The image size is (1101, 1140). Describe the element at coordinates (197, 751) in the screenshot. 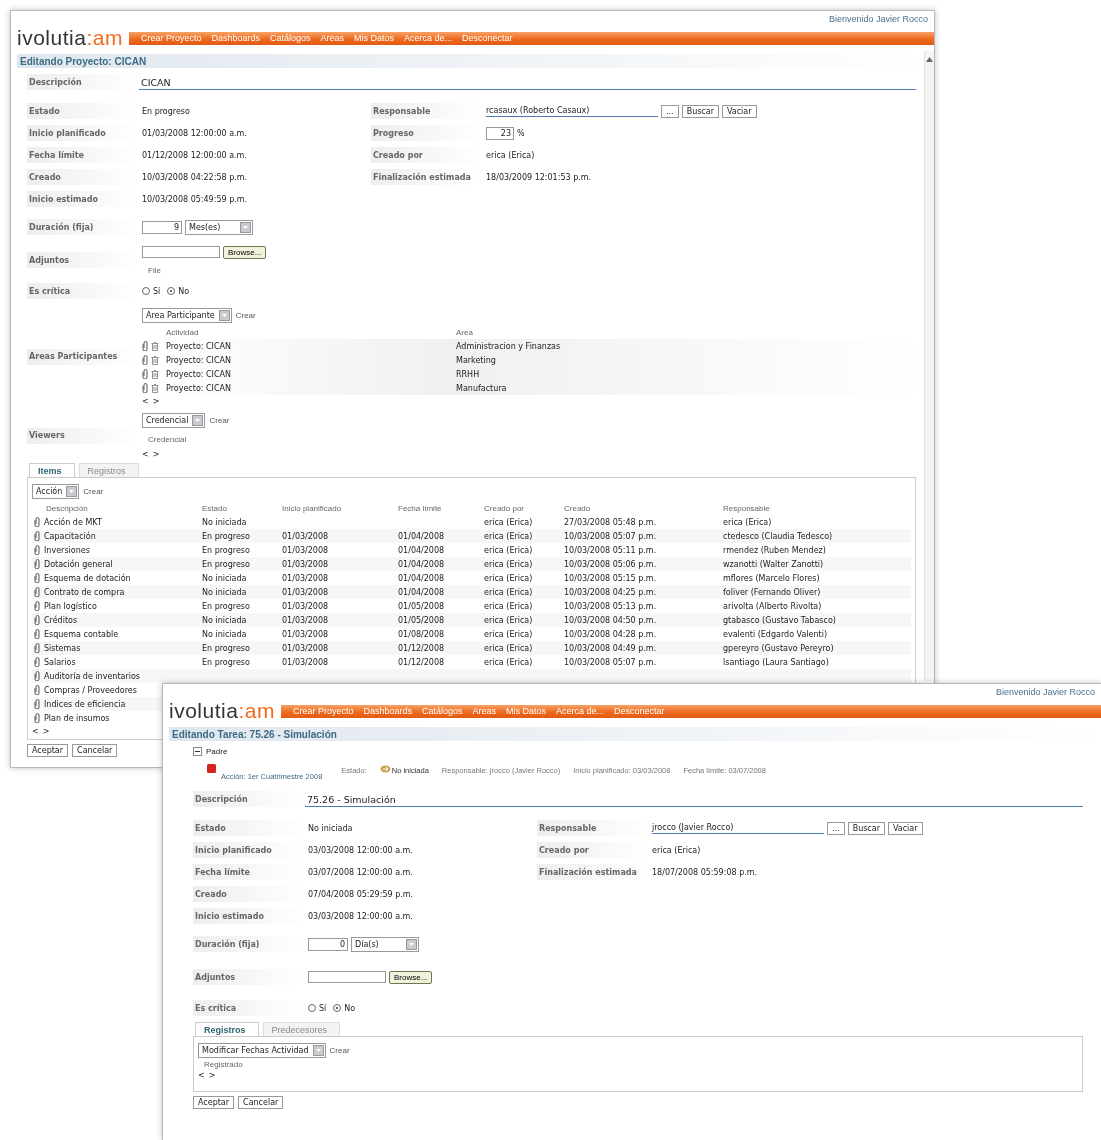

I see `collapse-icon` at that location.